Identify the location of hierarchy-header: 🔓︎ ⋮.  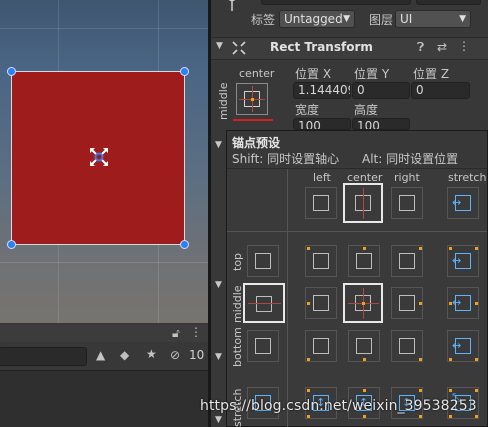
(104, 333).